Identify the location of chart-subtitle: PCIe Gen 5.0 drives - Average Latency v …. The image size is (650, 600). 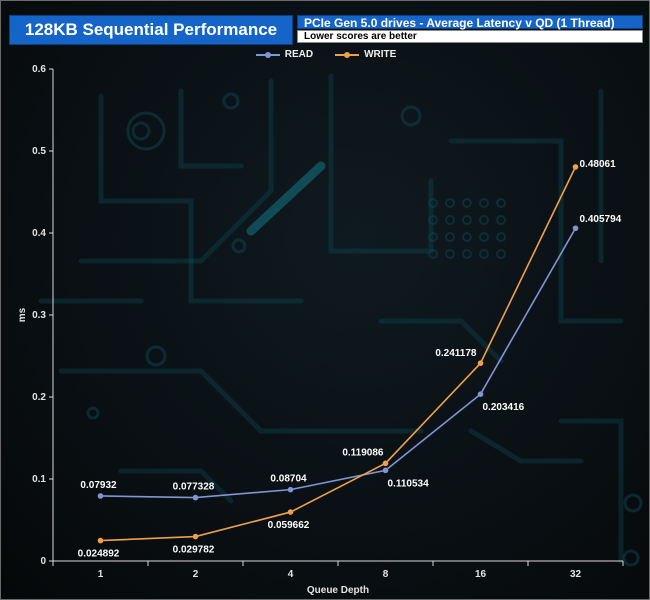
(470, 22).